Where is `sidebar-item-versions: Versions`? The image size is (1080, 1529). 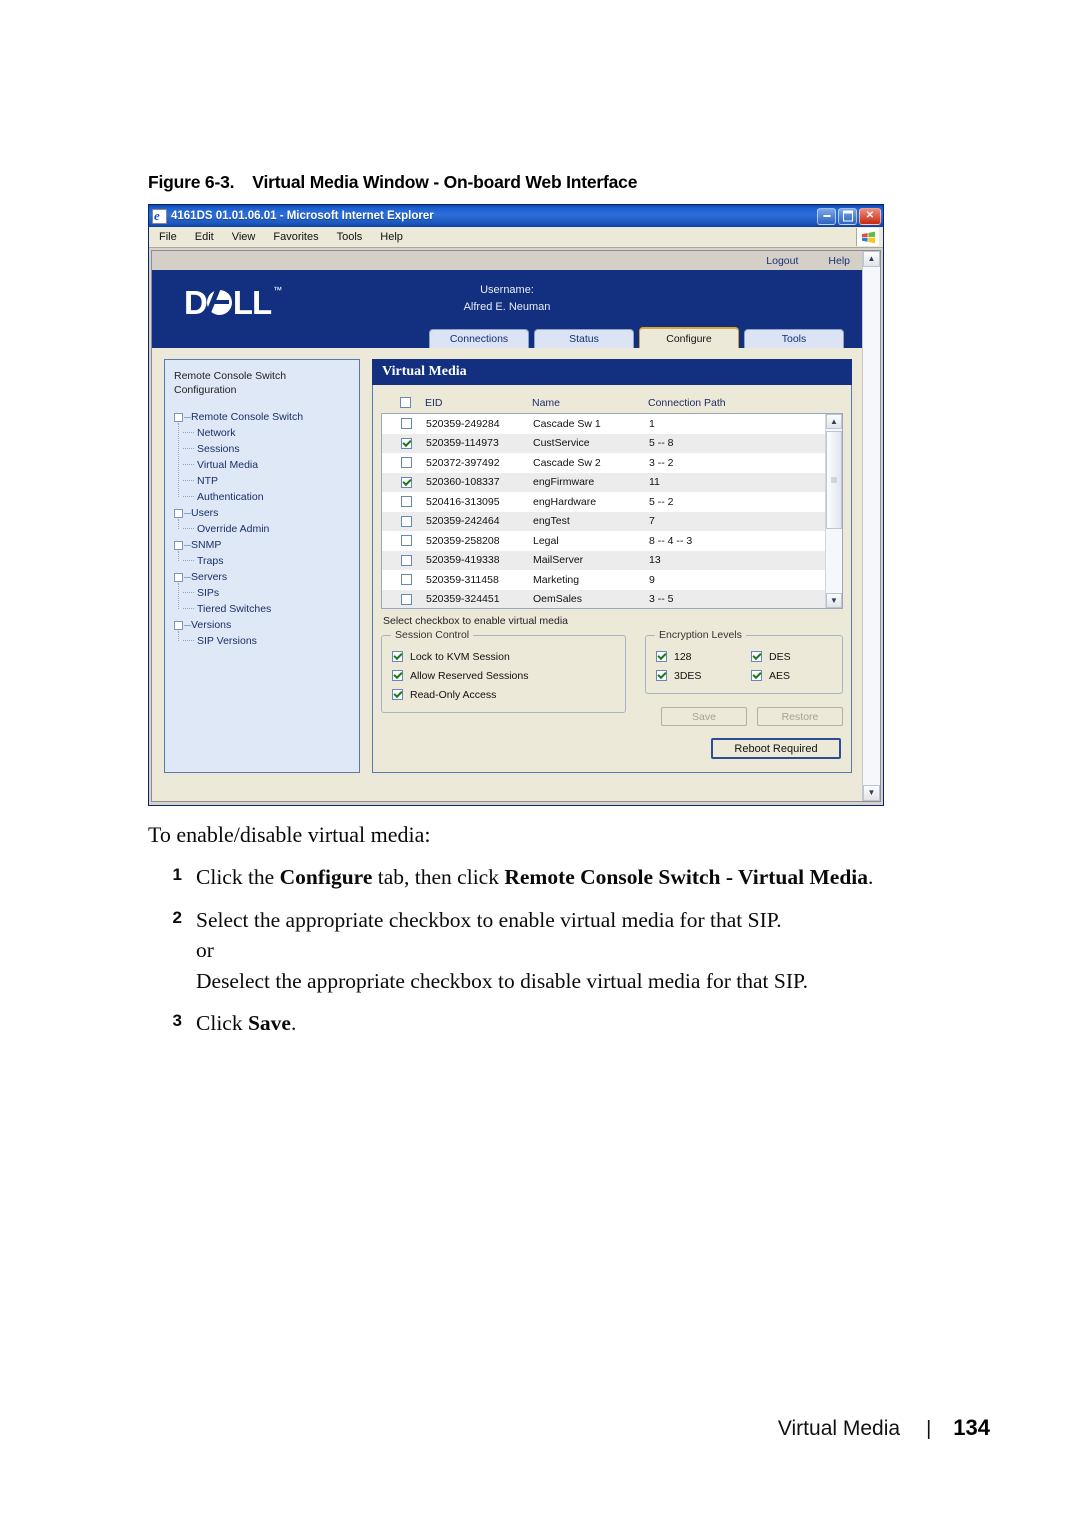
sidebar-item-versions: Versions is located at coordinates (262, 625).